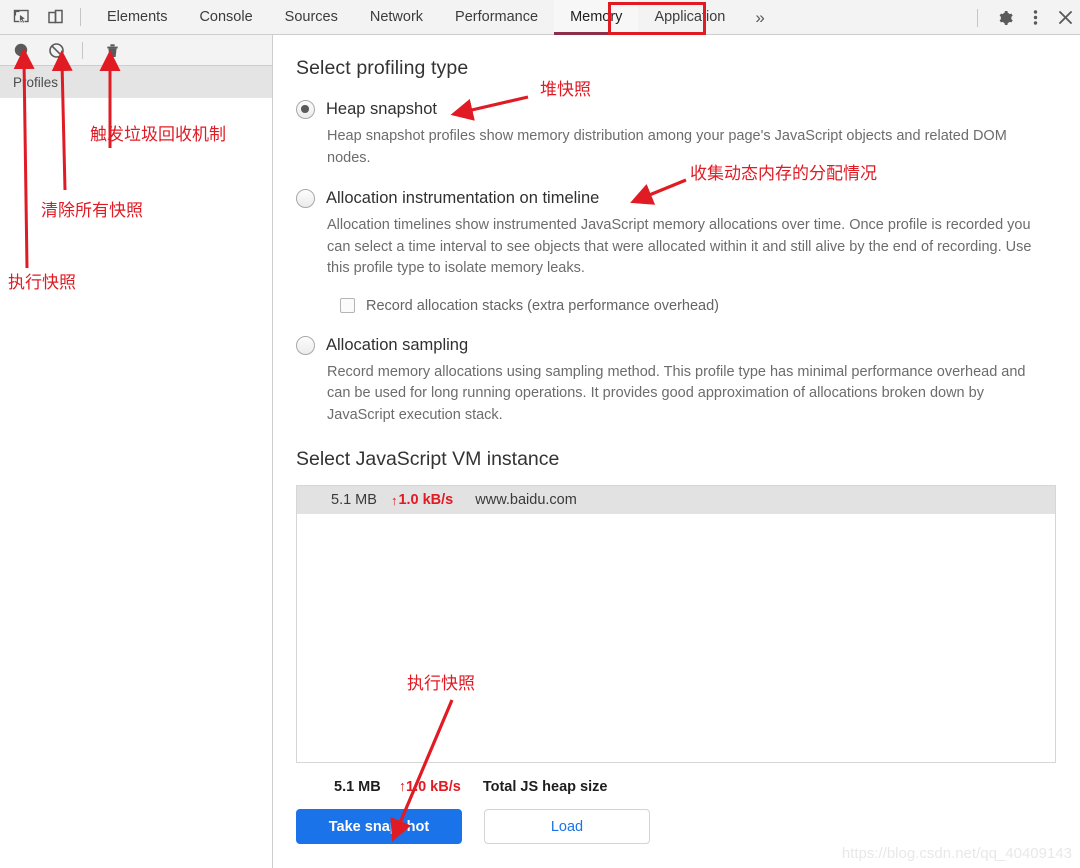 This screenshot has width=1080, height=868. I want to click on tab-sources: Sources, so click(311, 17).